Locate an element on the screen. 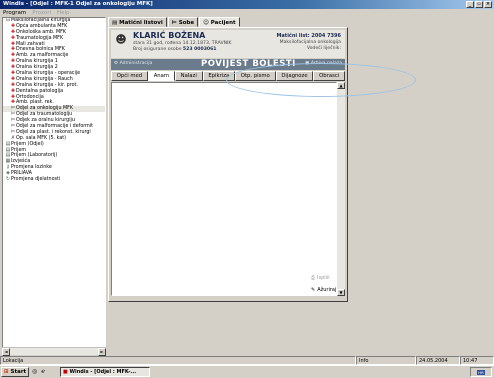  tree-item-label: Op. sala MFK (5. kat) is located at coordinates (41, 138).